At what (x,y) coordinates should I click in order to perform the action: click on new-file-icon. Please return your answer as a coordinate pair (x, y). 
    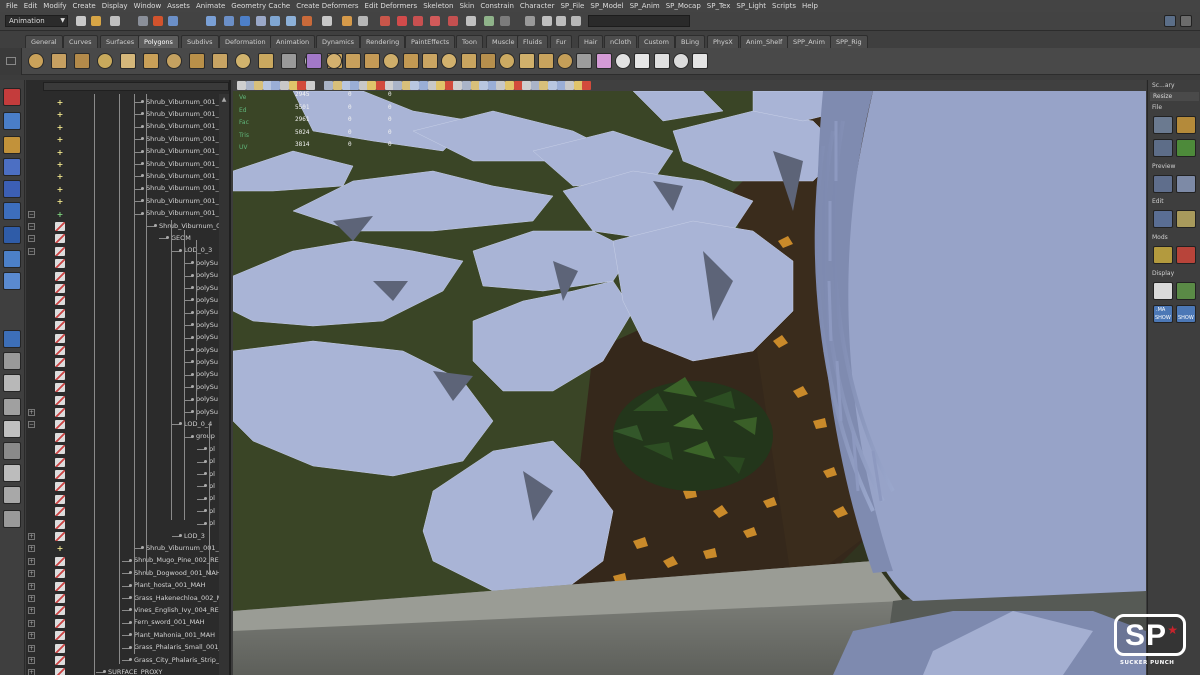
    Looking at the image, I should click on (1163, 125).